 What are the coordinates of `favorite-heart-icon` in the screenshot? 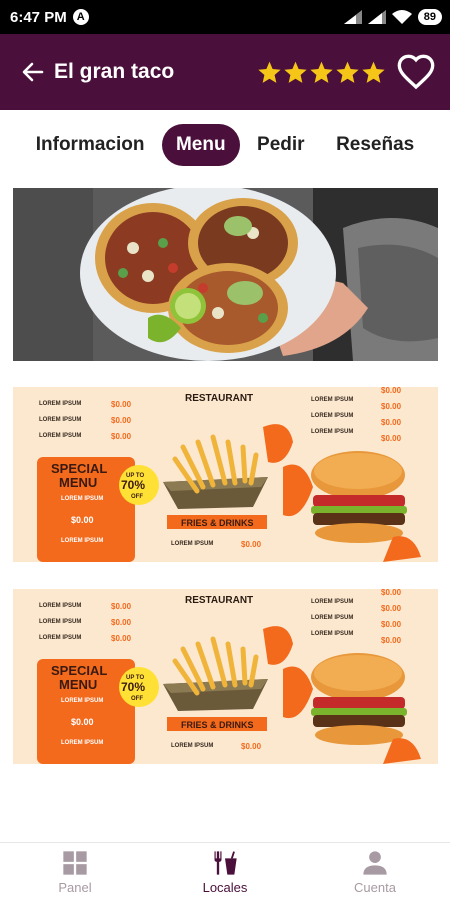 It's located at (416, 72).